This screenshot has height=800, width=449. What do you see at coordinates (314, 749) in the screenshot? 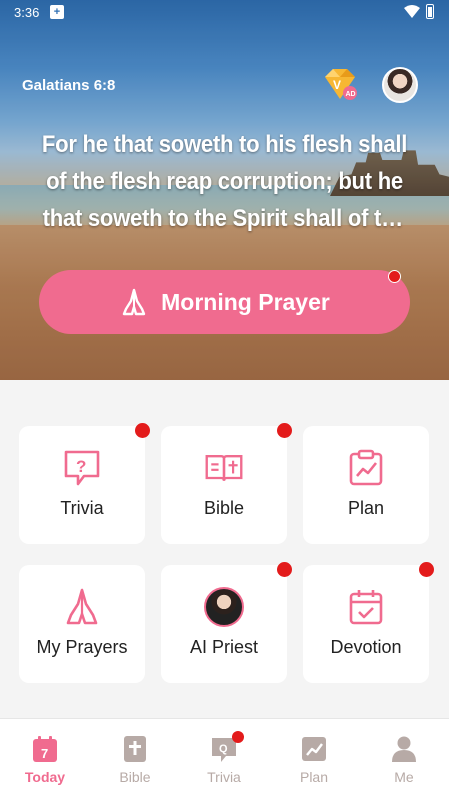
I see `plan-icon` at bounding box center [314, 749].